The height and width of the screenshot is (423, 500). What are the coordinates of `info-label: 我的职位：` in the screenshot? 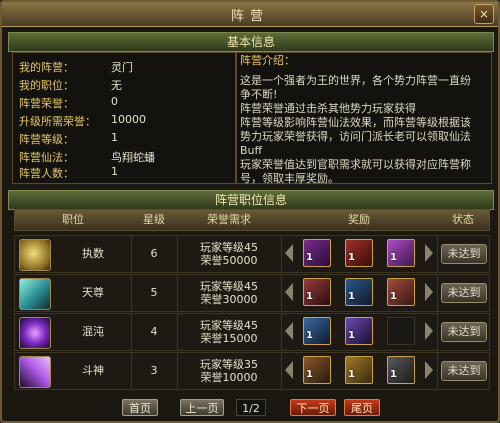 It's located at (46, 85).